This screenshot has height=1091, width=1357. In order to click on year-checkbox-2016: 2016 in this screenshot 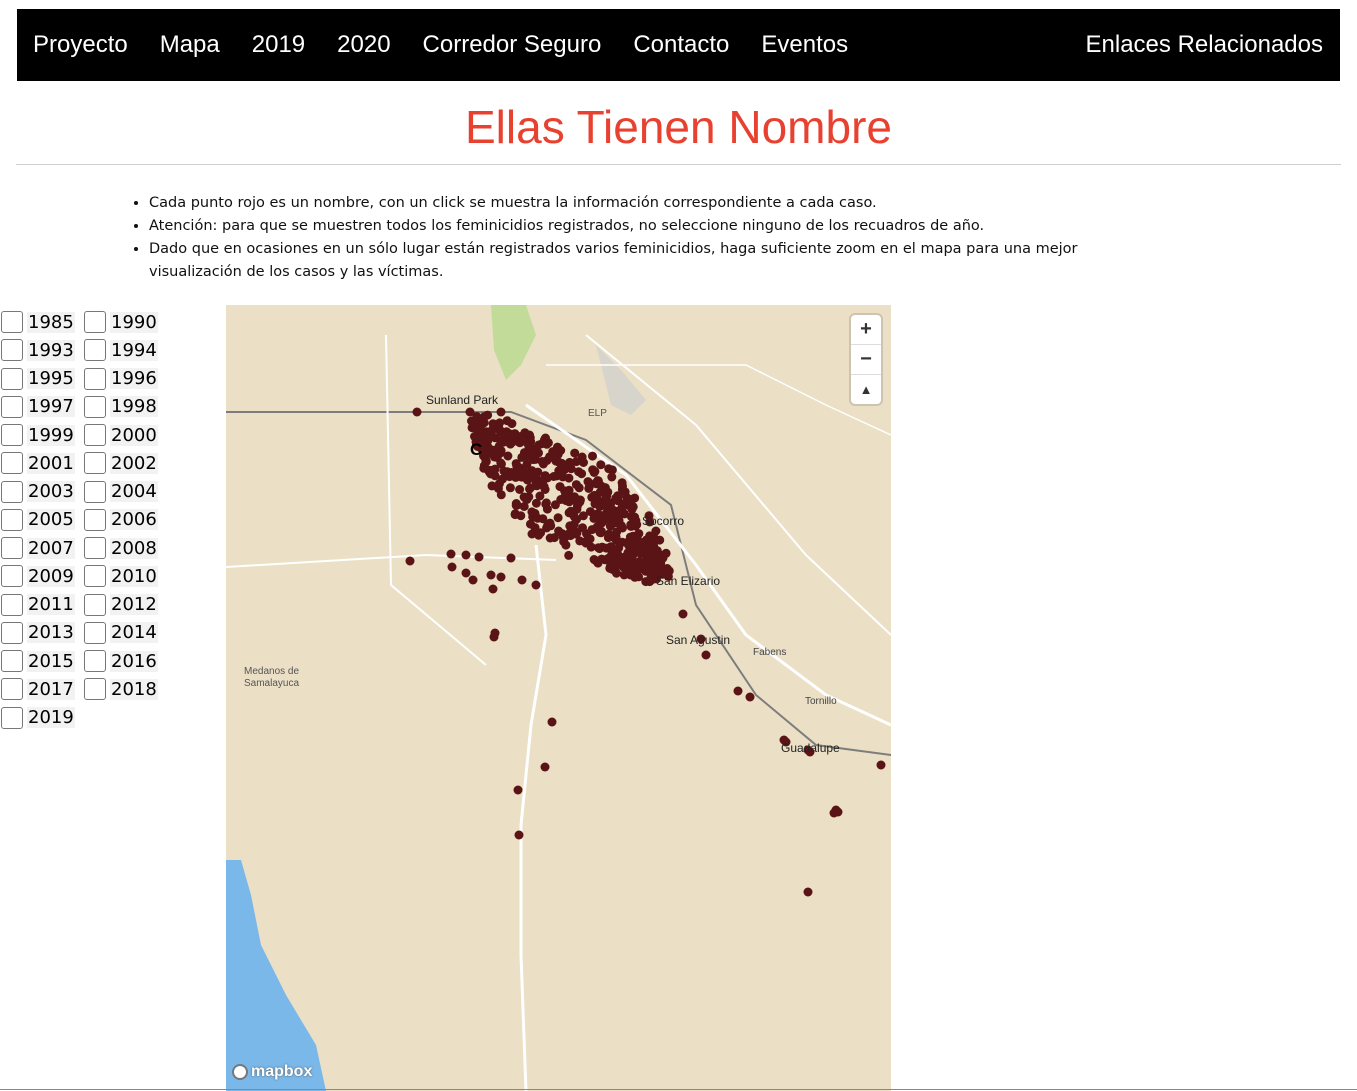, I will do `click(121, 661)`.